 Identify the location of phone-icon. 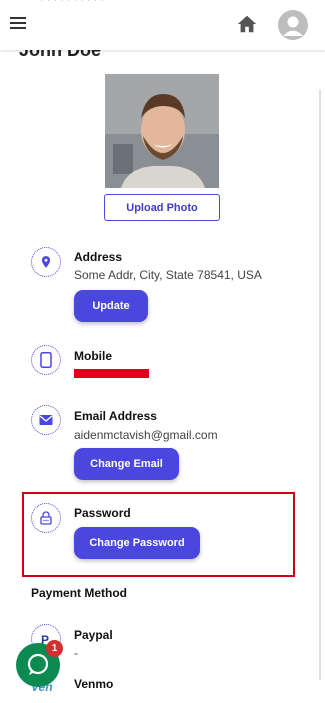
(46, 360).